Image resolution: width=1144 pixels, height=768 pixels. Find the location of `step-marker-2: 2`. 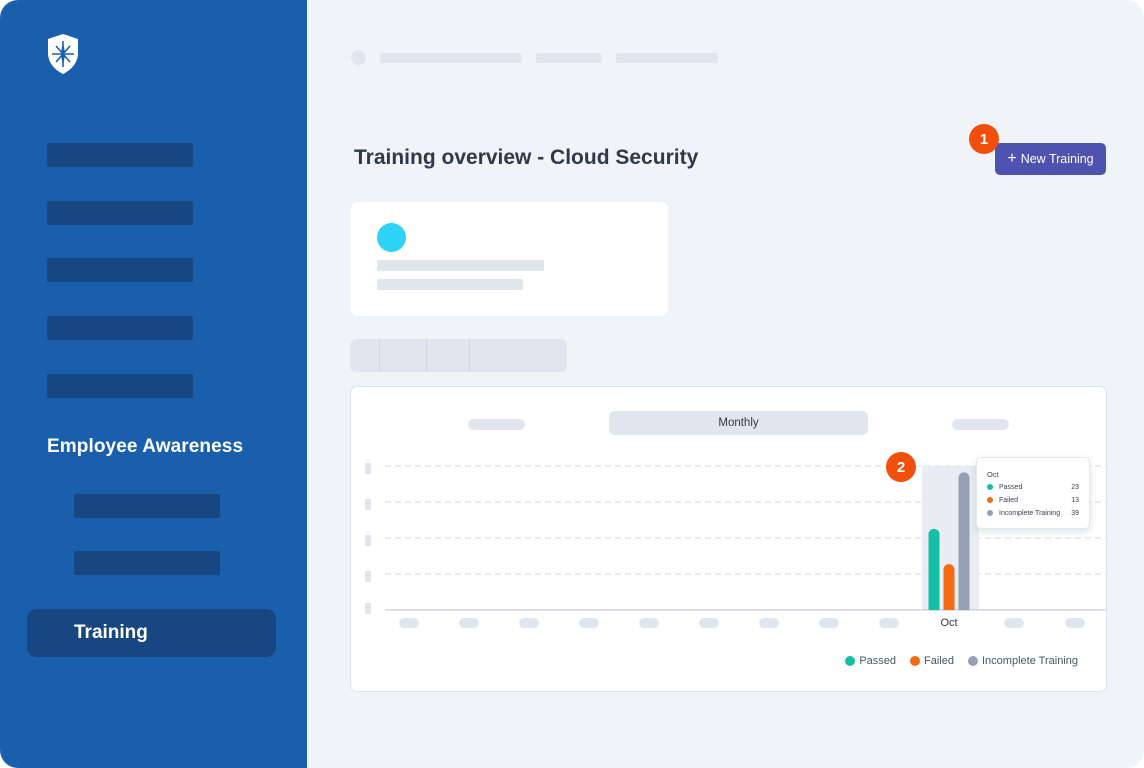

step-marker-2: 2 is located at coordinates (901, 467).